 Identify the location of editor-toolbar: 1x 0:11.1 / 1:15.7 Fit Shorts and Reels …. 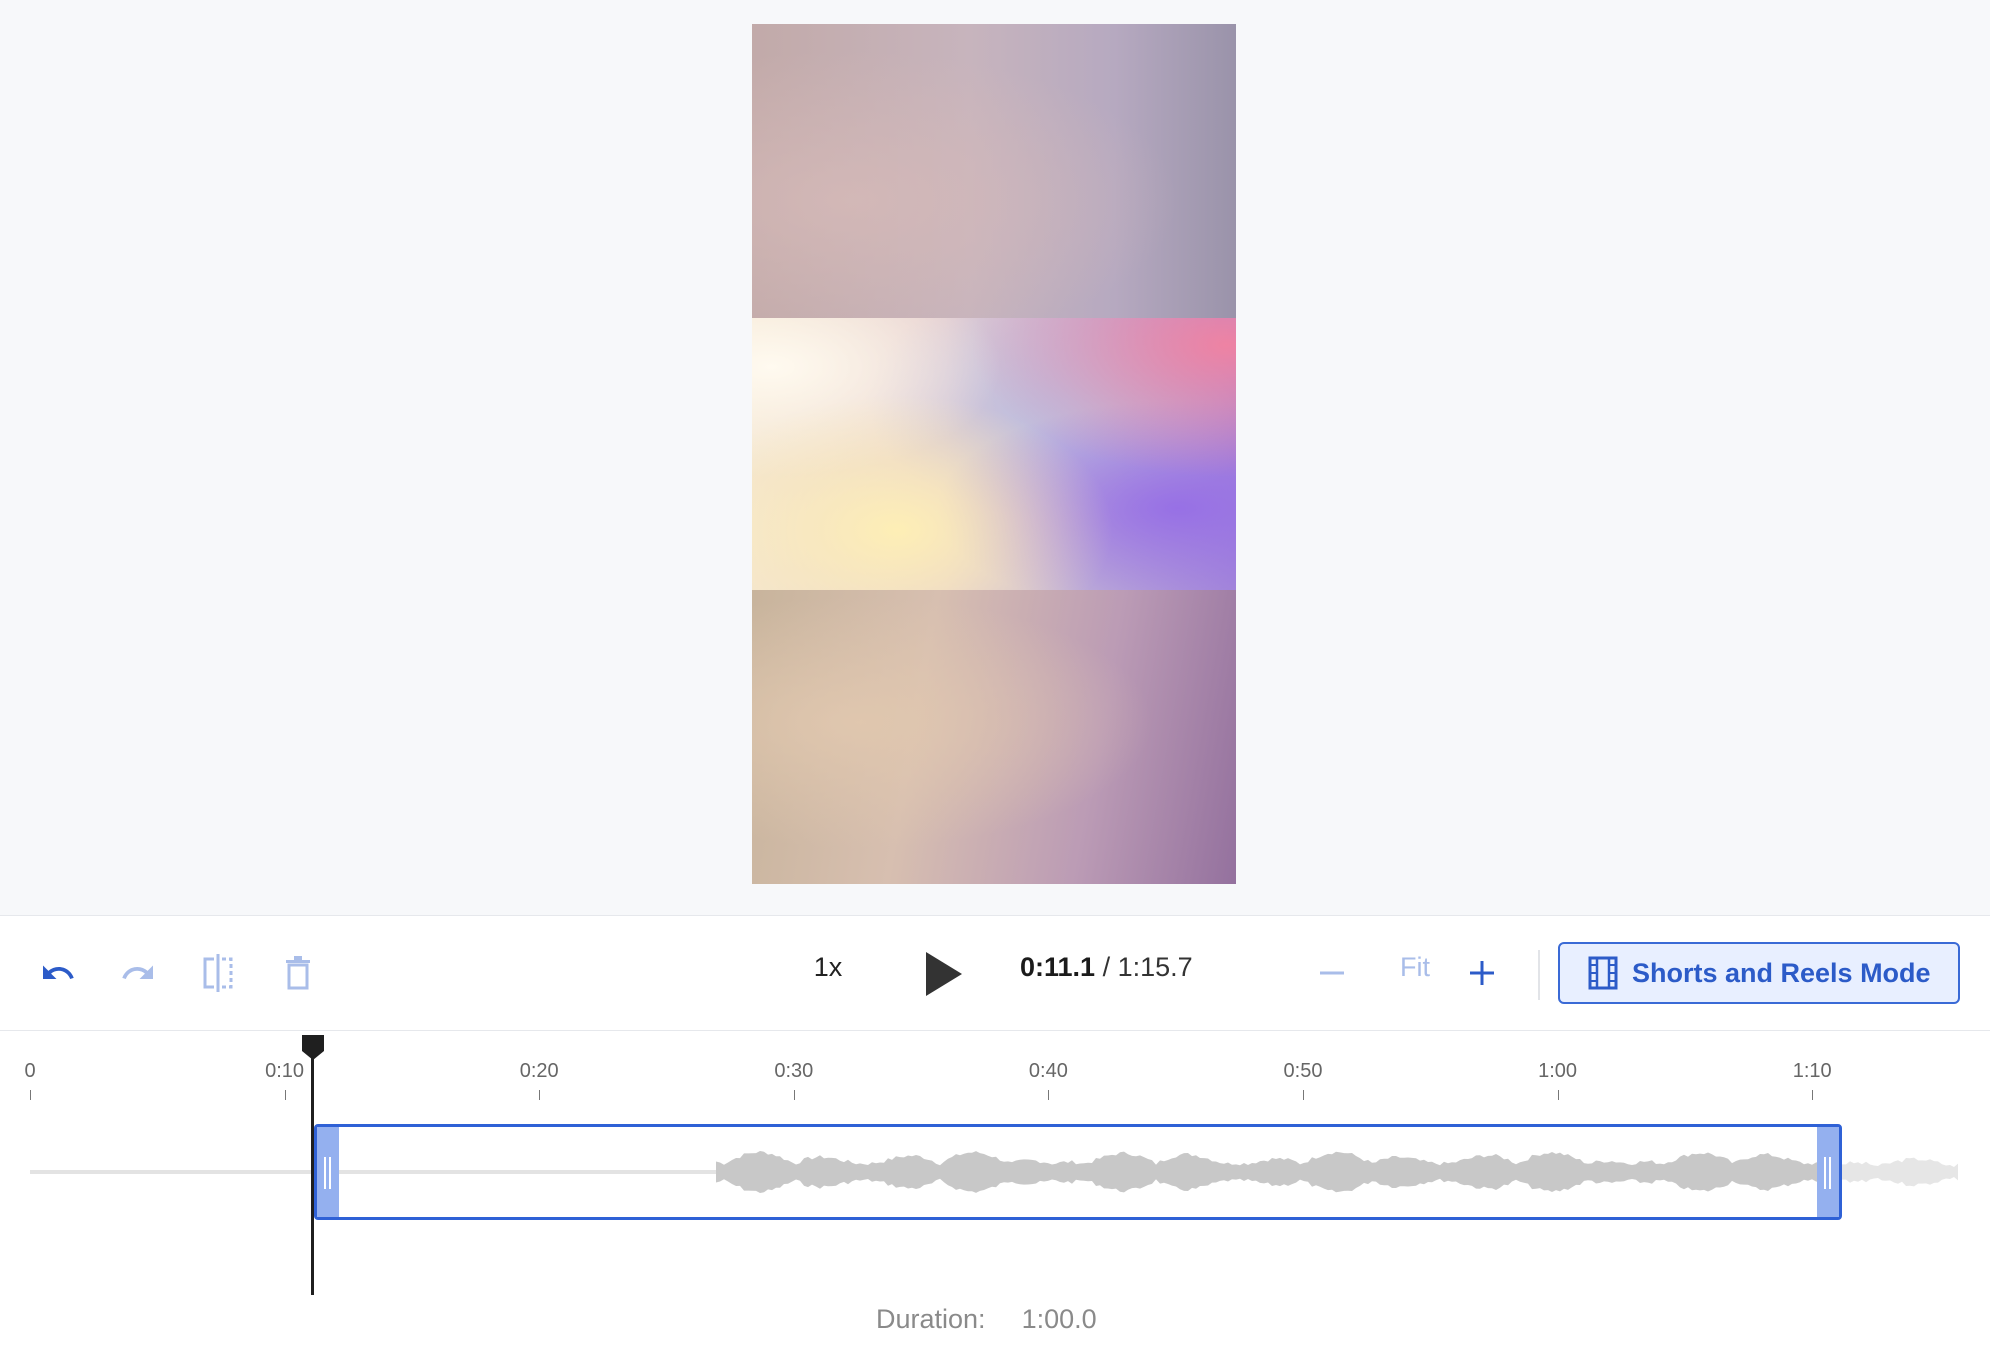
(995, 973).